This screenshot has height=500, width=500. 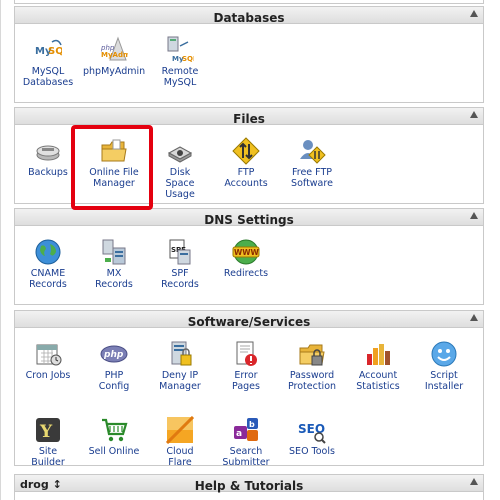 I want to click on item-password-protection: Password Protection, so click(x=312, y=366).